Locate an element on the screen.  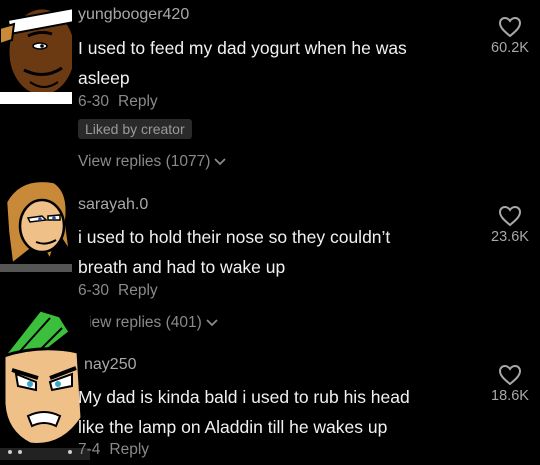
comment-text-line: I used to feed my dad yogurt when he was is located at coordinates (242, 48).